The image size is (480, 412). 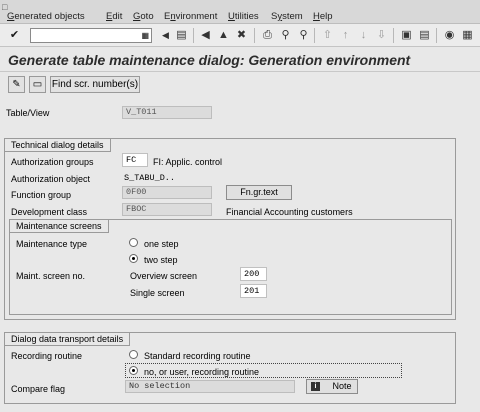 What do you see at coordinates (165, 35) in the screenshot?
I see `scroll-left-icon: ◀` at bounding box center [165, 35].